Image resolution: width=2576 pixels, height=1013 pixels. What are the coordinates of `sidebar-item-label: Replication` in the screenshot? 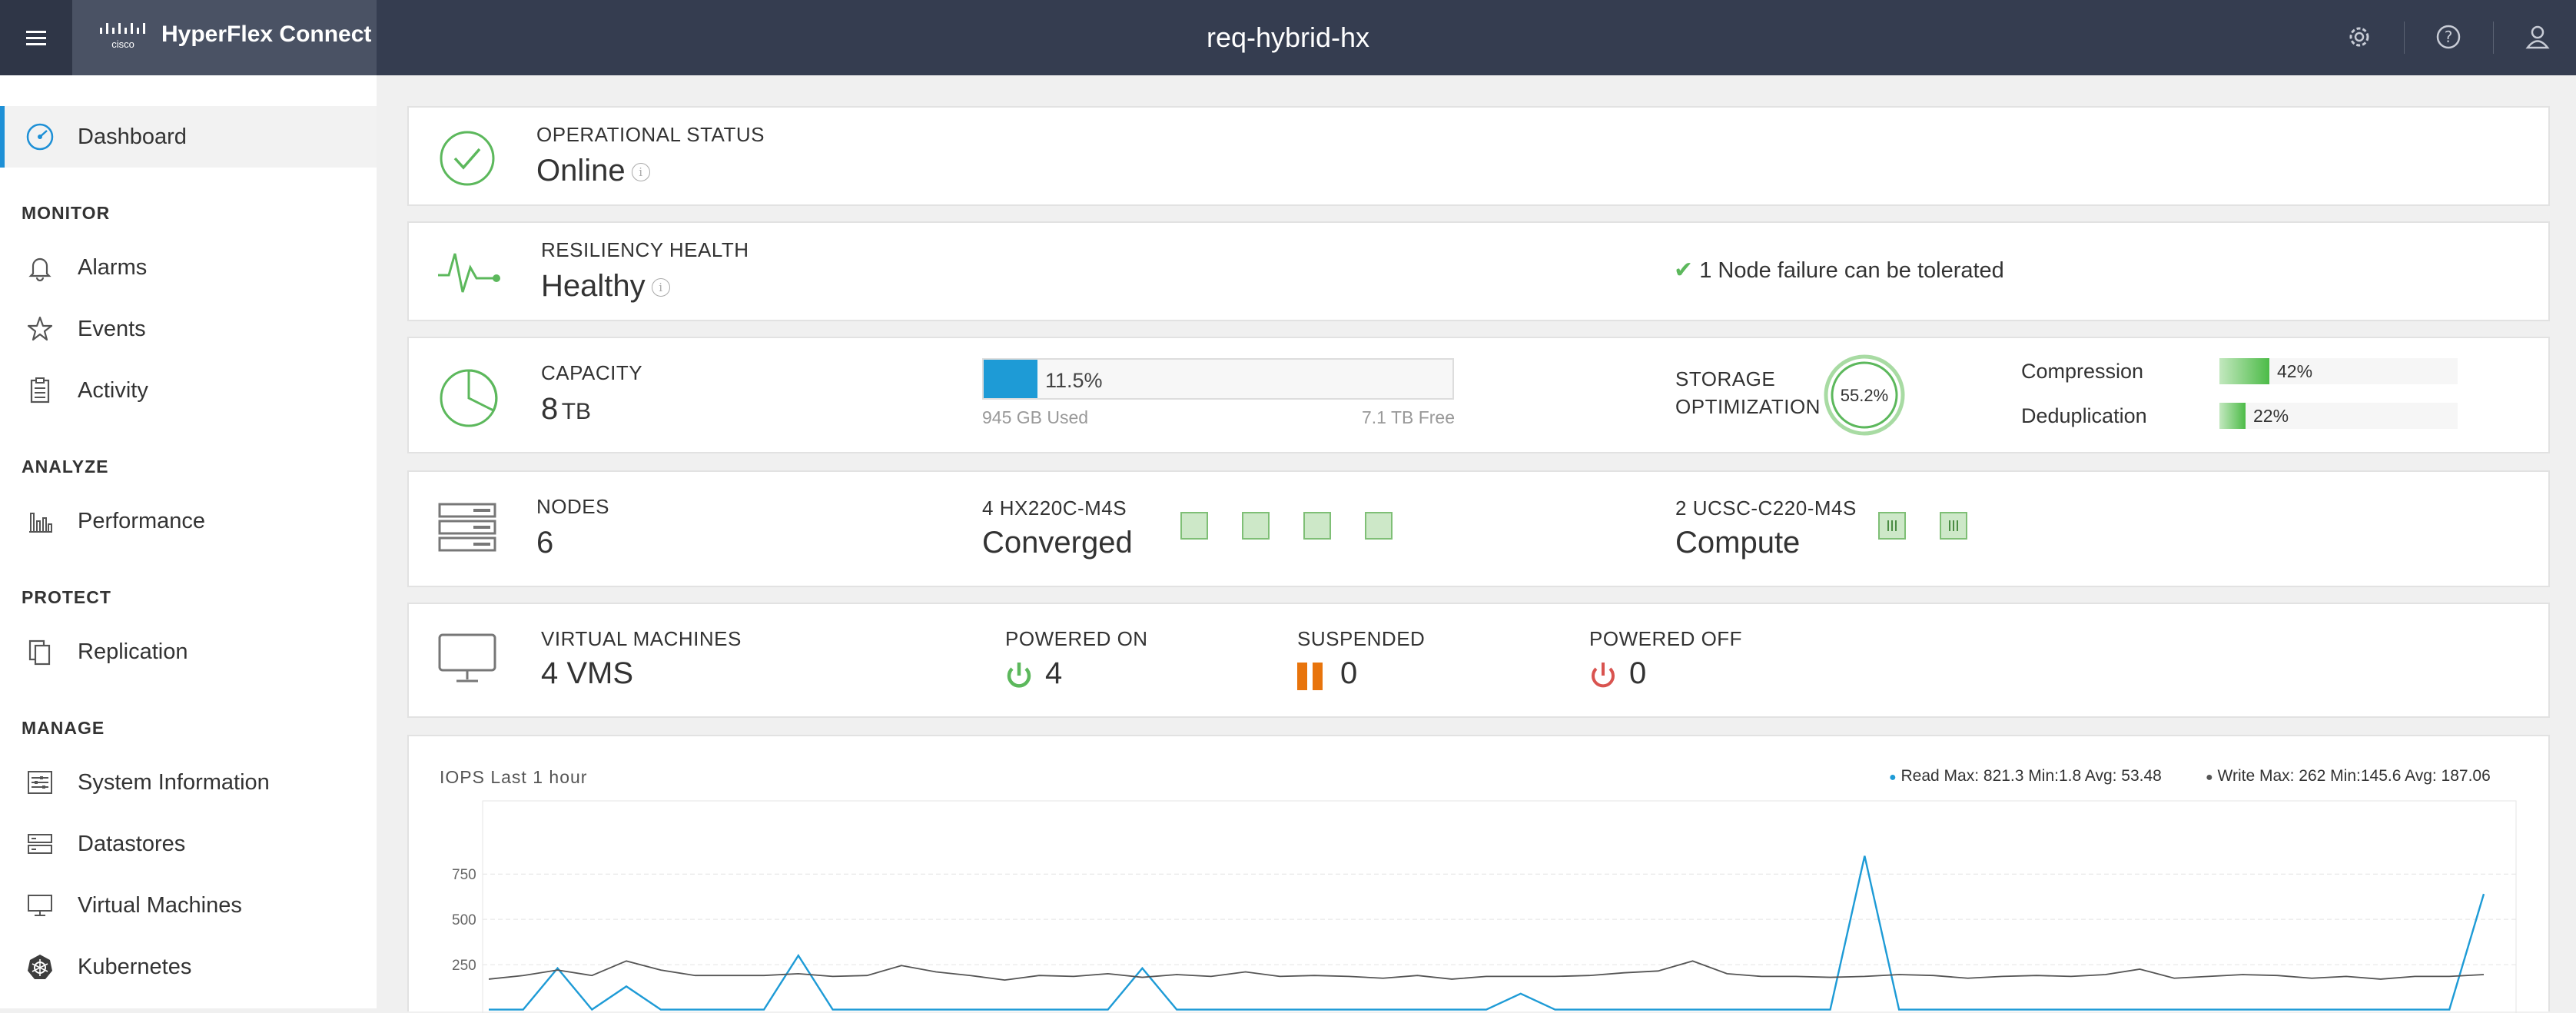 It's located at (133, 652).